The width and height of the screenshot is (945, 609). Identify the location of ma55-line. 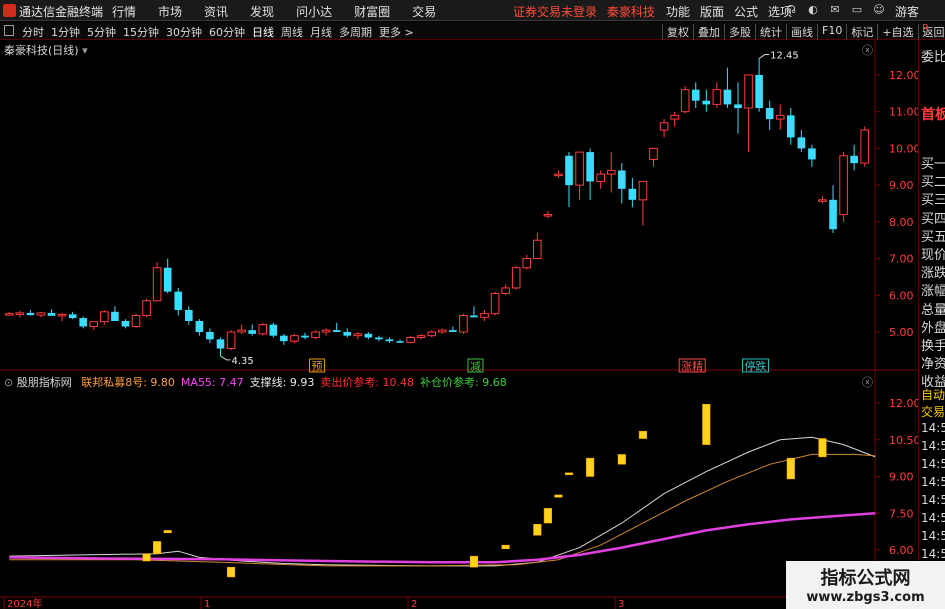
(442, 538).